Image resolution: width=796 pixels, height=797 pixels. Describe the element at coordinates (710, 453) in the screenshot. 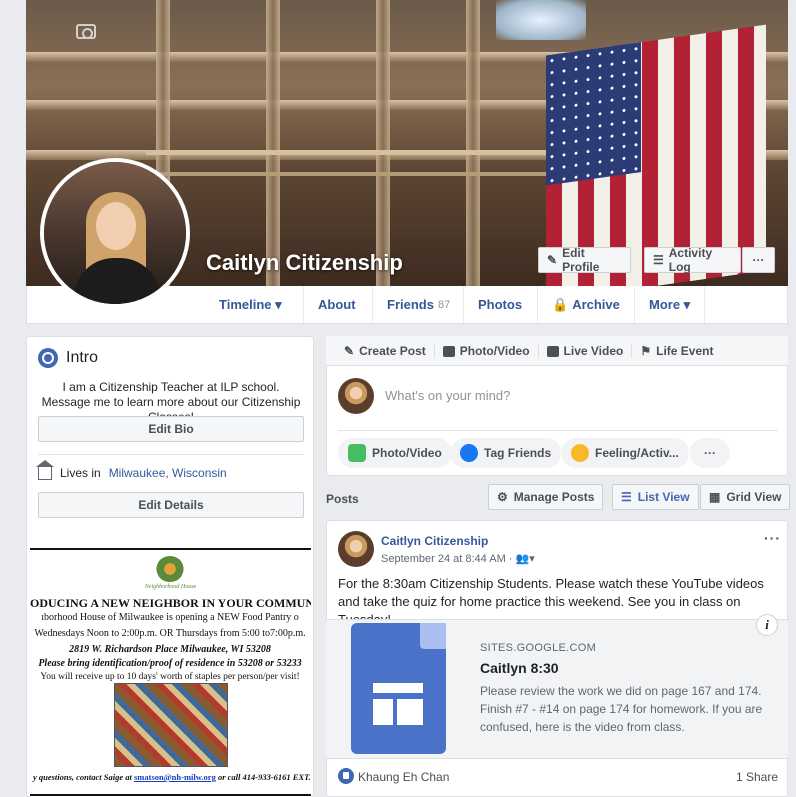

I see `more-composer-button: ···` at that location.